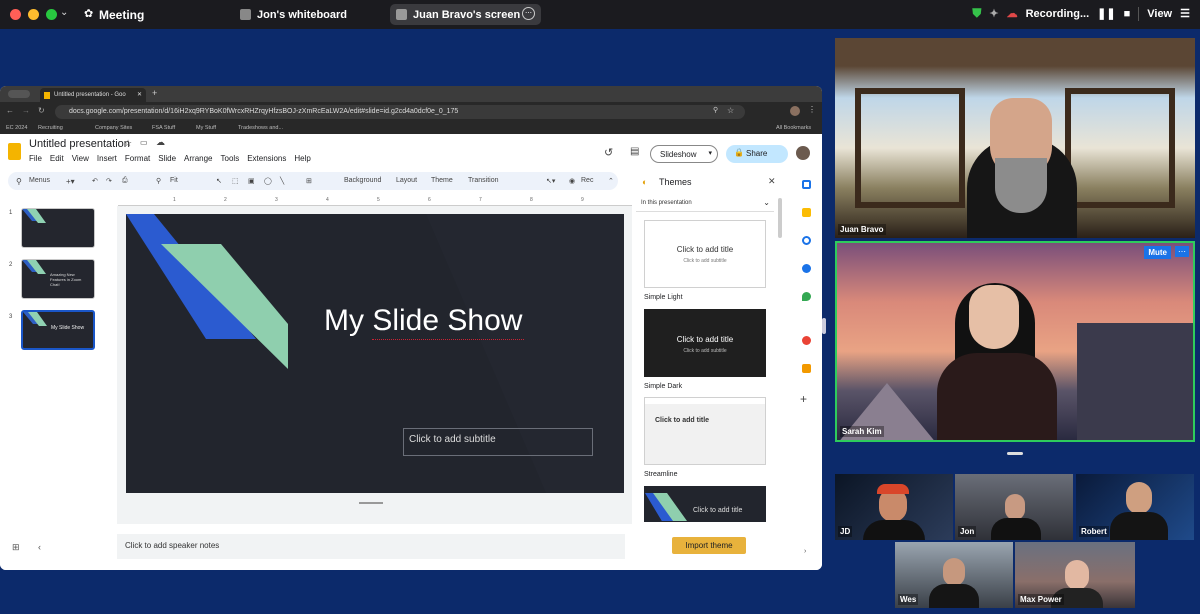 The width and height of the screenshot is (1200, 614). Describe the element at coordinates (219, 181) in the screenshot. I see `select-icon: ↖` at that location.